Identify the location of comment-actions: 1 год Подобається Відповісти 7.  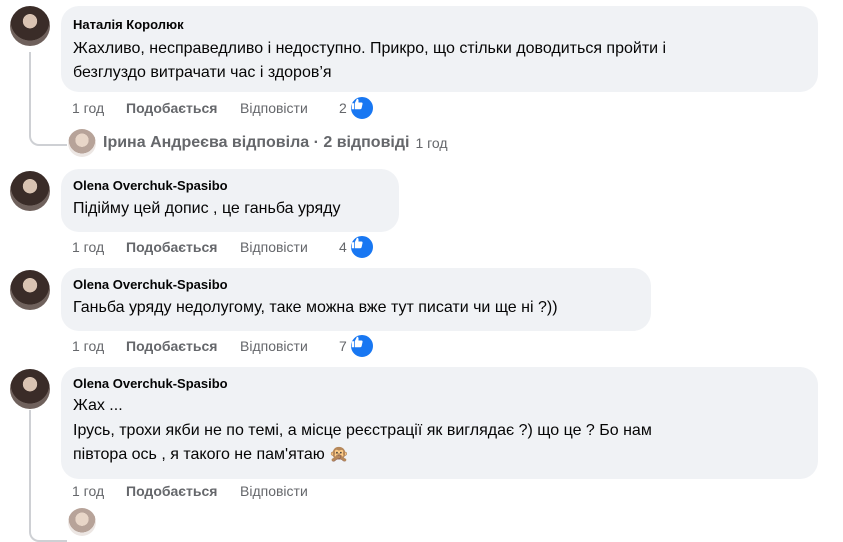
(223, 346).